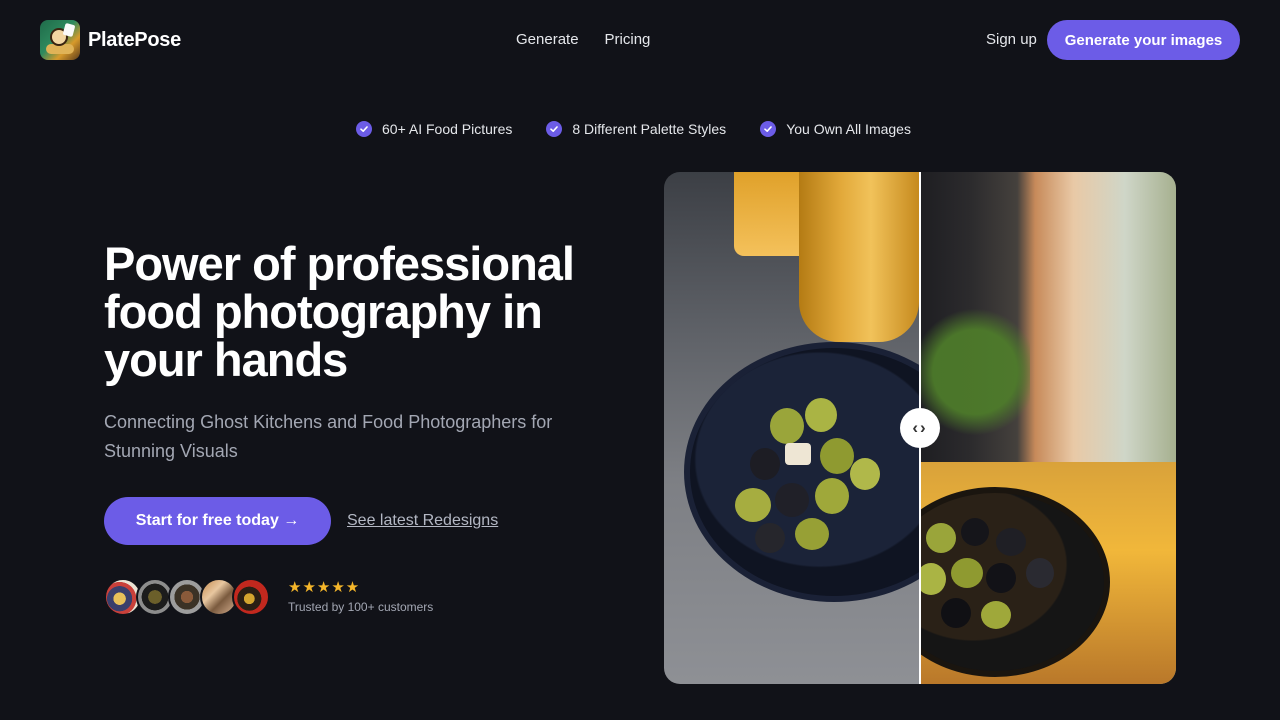 The height and width of the screenshot is (720, 1280). Describe the element at coordinates (217, 521) in the screenshot. I see `start-free-button: Start for free today →` at that location.